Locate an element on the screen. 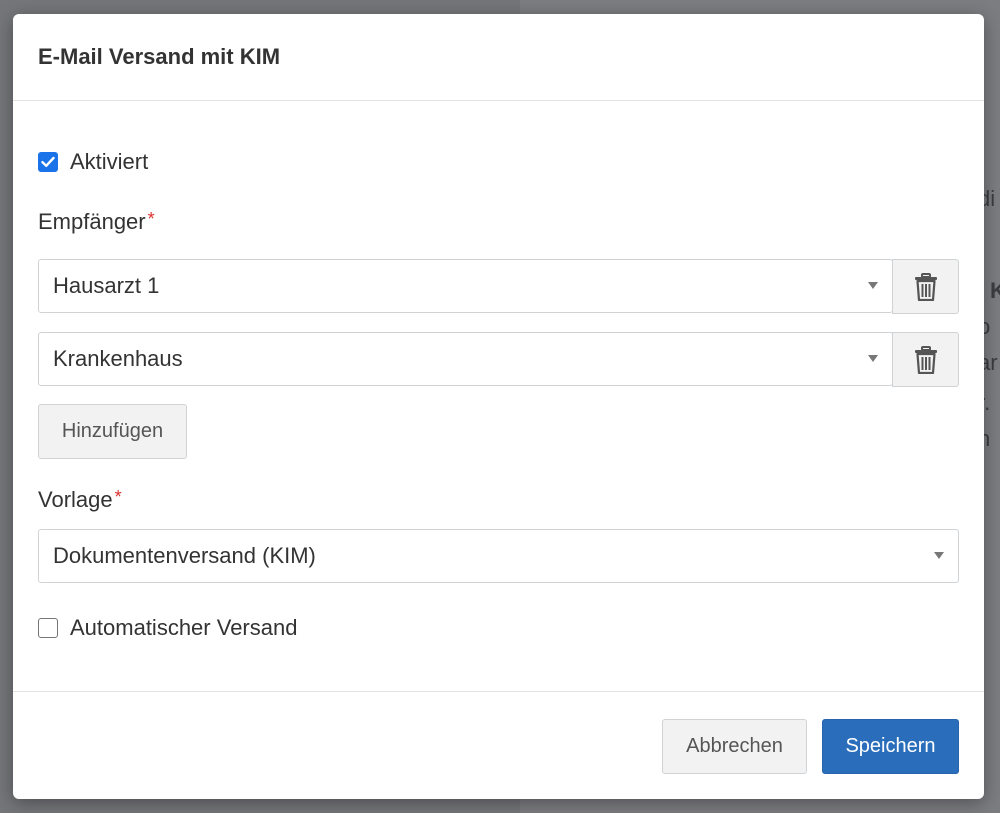 The image size is (1000, 813). activated-row: Aktiviert is located at coordinates (93, 162).